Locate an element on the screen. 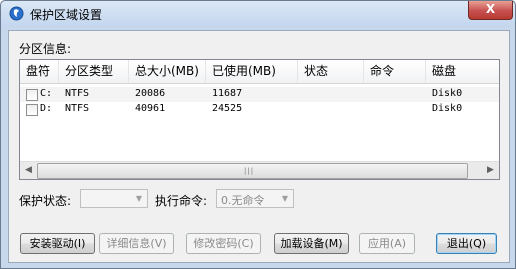 The image size is (516, 269). list-header: 盘符 分区类型 总大小(MB) 已使用(MB) 状态 命令 磁盘 is located at coordinates (259, 72).